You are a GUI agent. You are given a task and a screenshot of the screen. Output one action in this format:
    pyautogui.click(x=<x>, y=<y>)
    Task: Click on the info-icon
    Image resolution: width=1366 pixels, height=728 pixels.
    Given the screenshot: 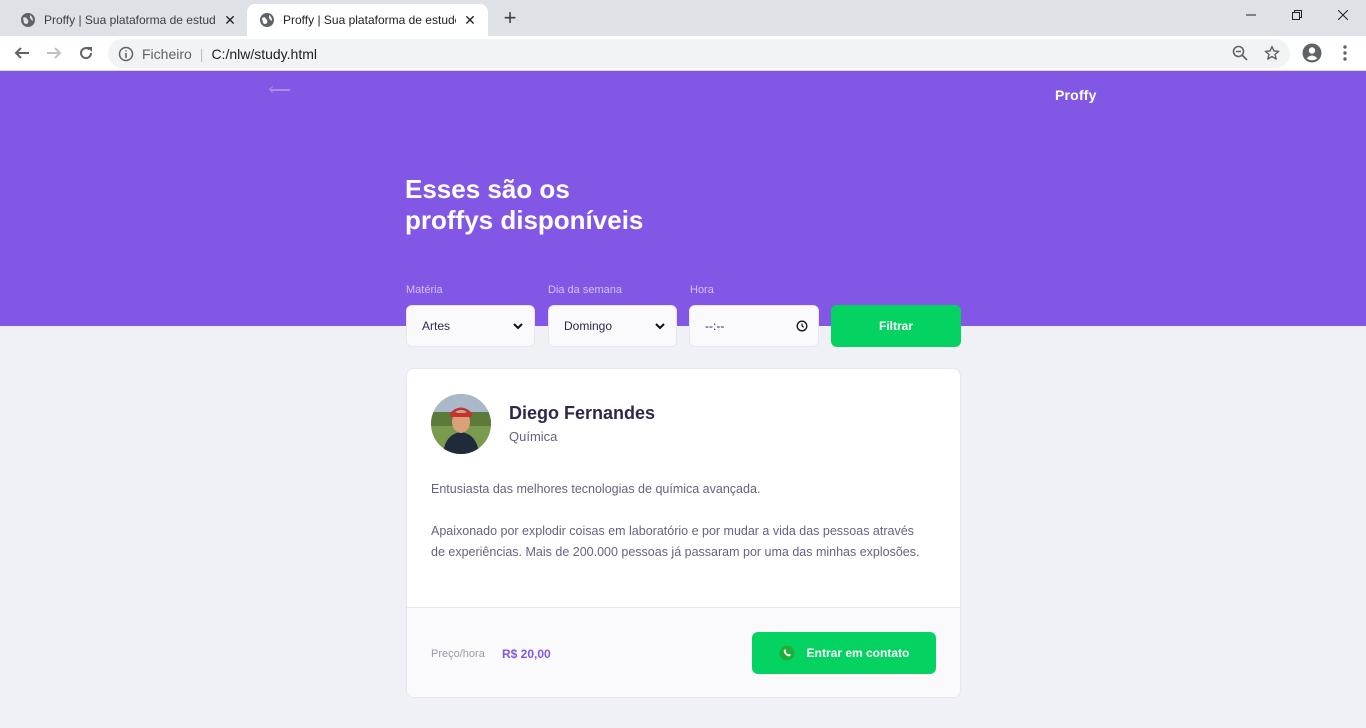 What is the action you would take?
    pyautogui.click(x=126, y=54)
    